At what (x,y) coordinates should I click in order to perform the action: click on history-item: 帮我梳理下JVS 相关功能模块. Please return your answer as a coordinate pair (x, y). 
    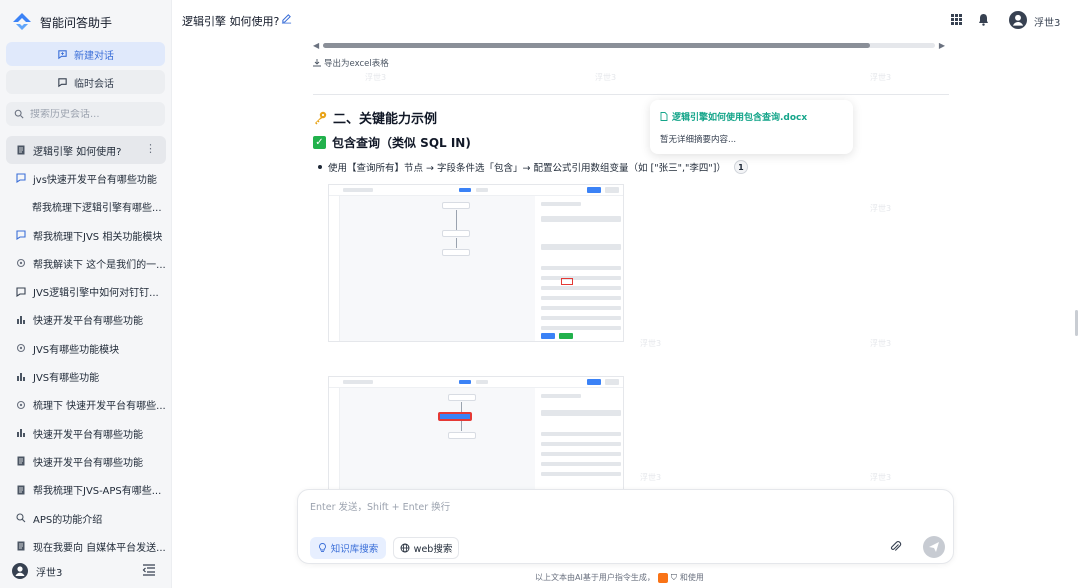
    Looking at the image, I should click on (86, 235).